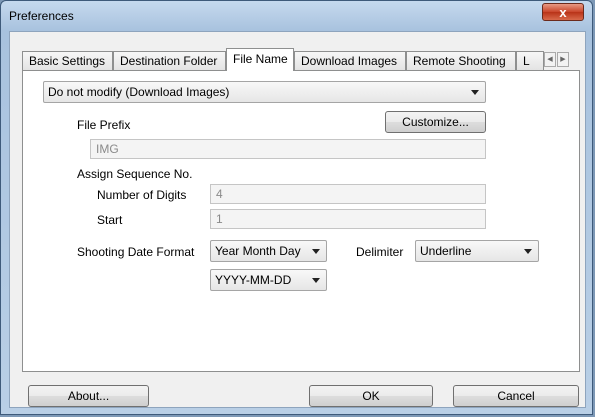 This screenshot has width=595, height=417. I want to click on date-order-select: Year Month Day, so click(268, 251).